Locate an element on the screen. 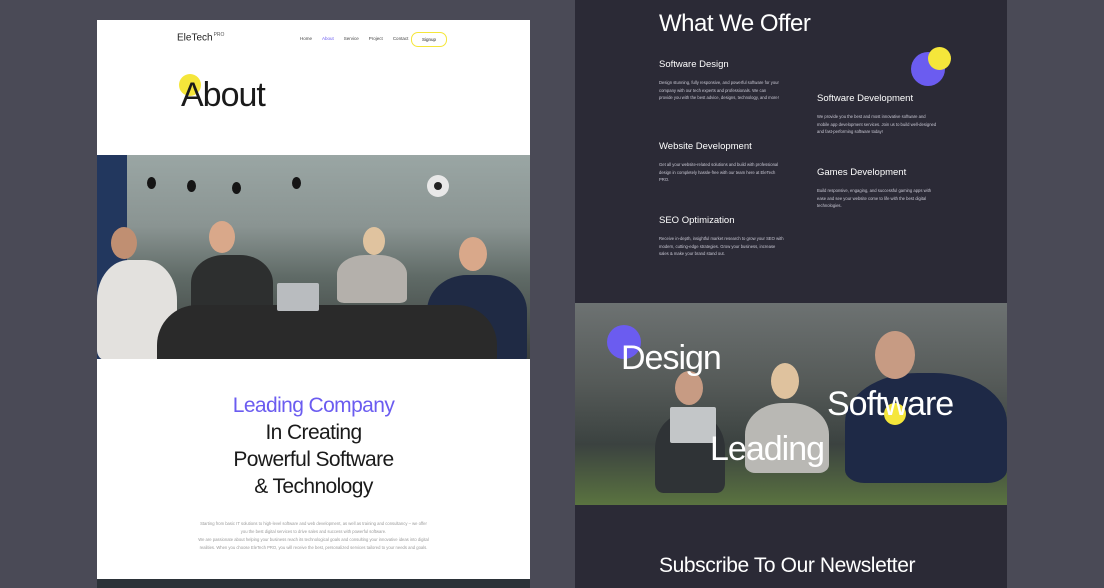  person-woman is located at coordinates (372, 279).